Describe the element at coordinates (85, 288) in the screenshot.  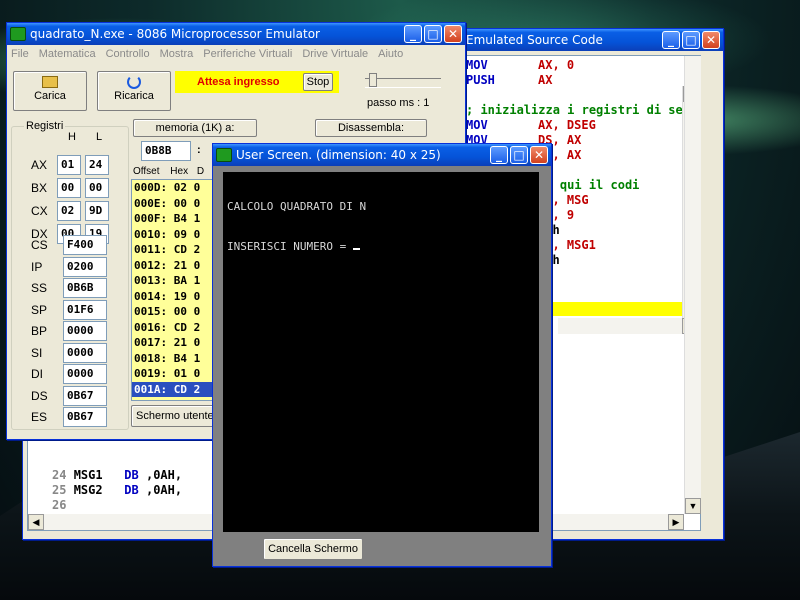
I see `register-ss-value: 0B6B` at that location.